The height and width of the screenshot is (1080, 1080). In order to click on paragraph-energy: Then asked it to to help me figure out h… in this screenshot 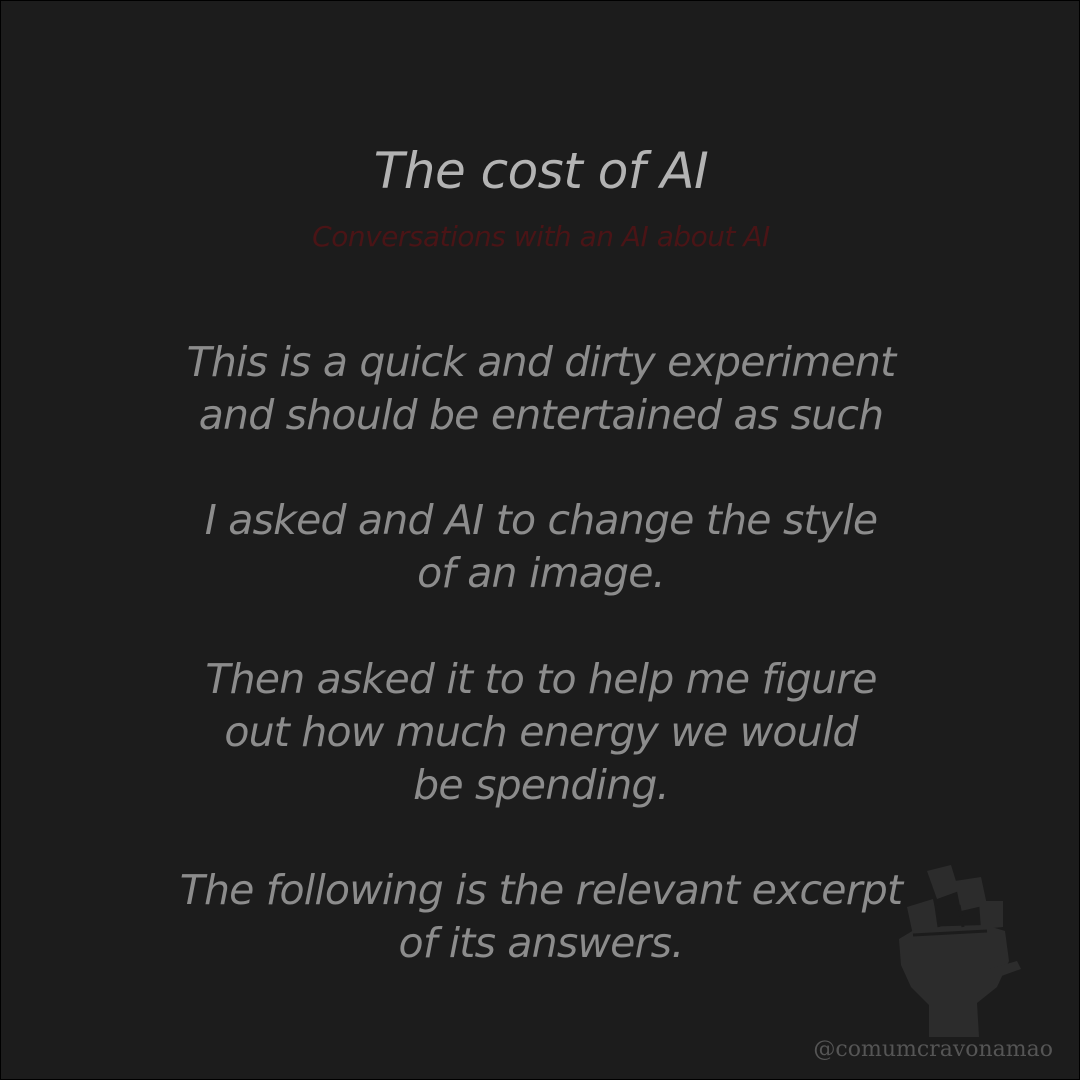, I will do `click(541, 732)`.